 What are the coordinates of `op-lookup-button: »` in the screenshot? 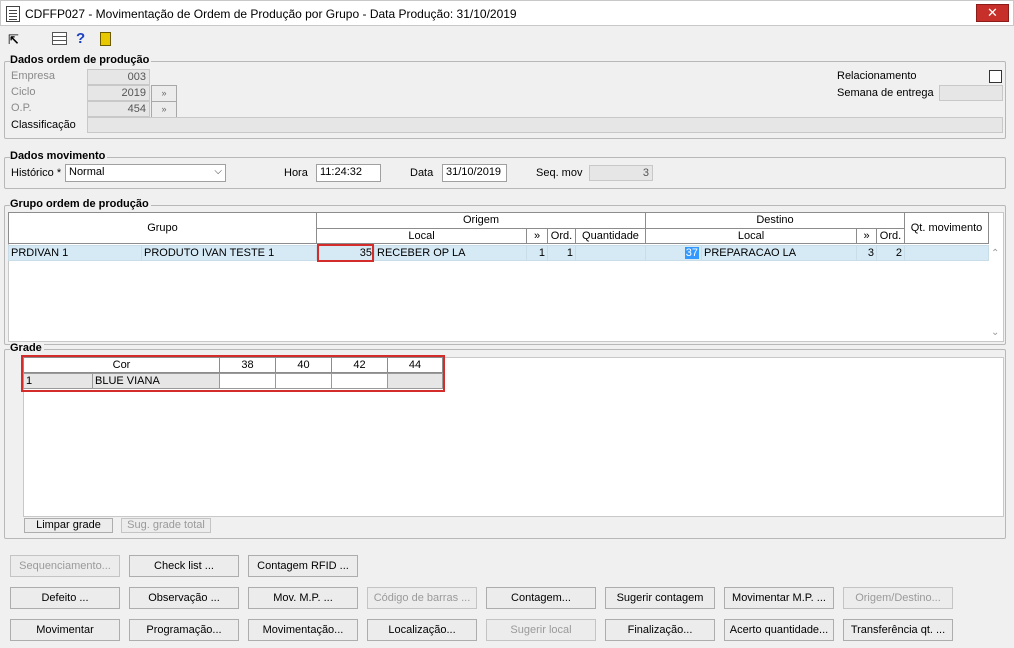 It's located at (164, 109).